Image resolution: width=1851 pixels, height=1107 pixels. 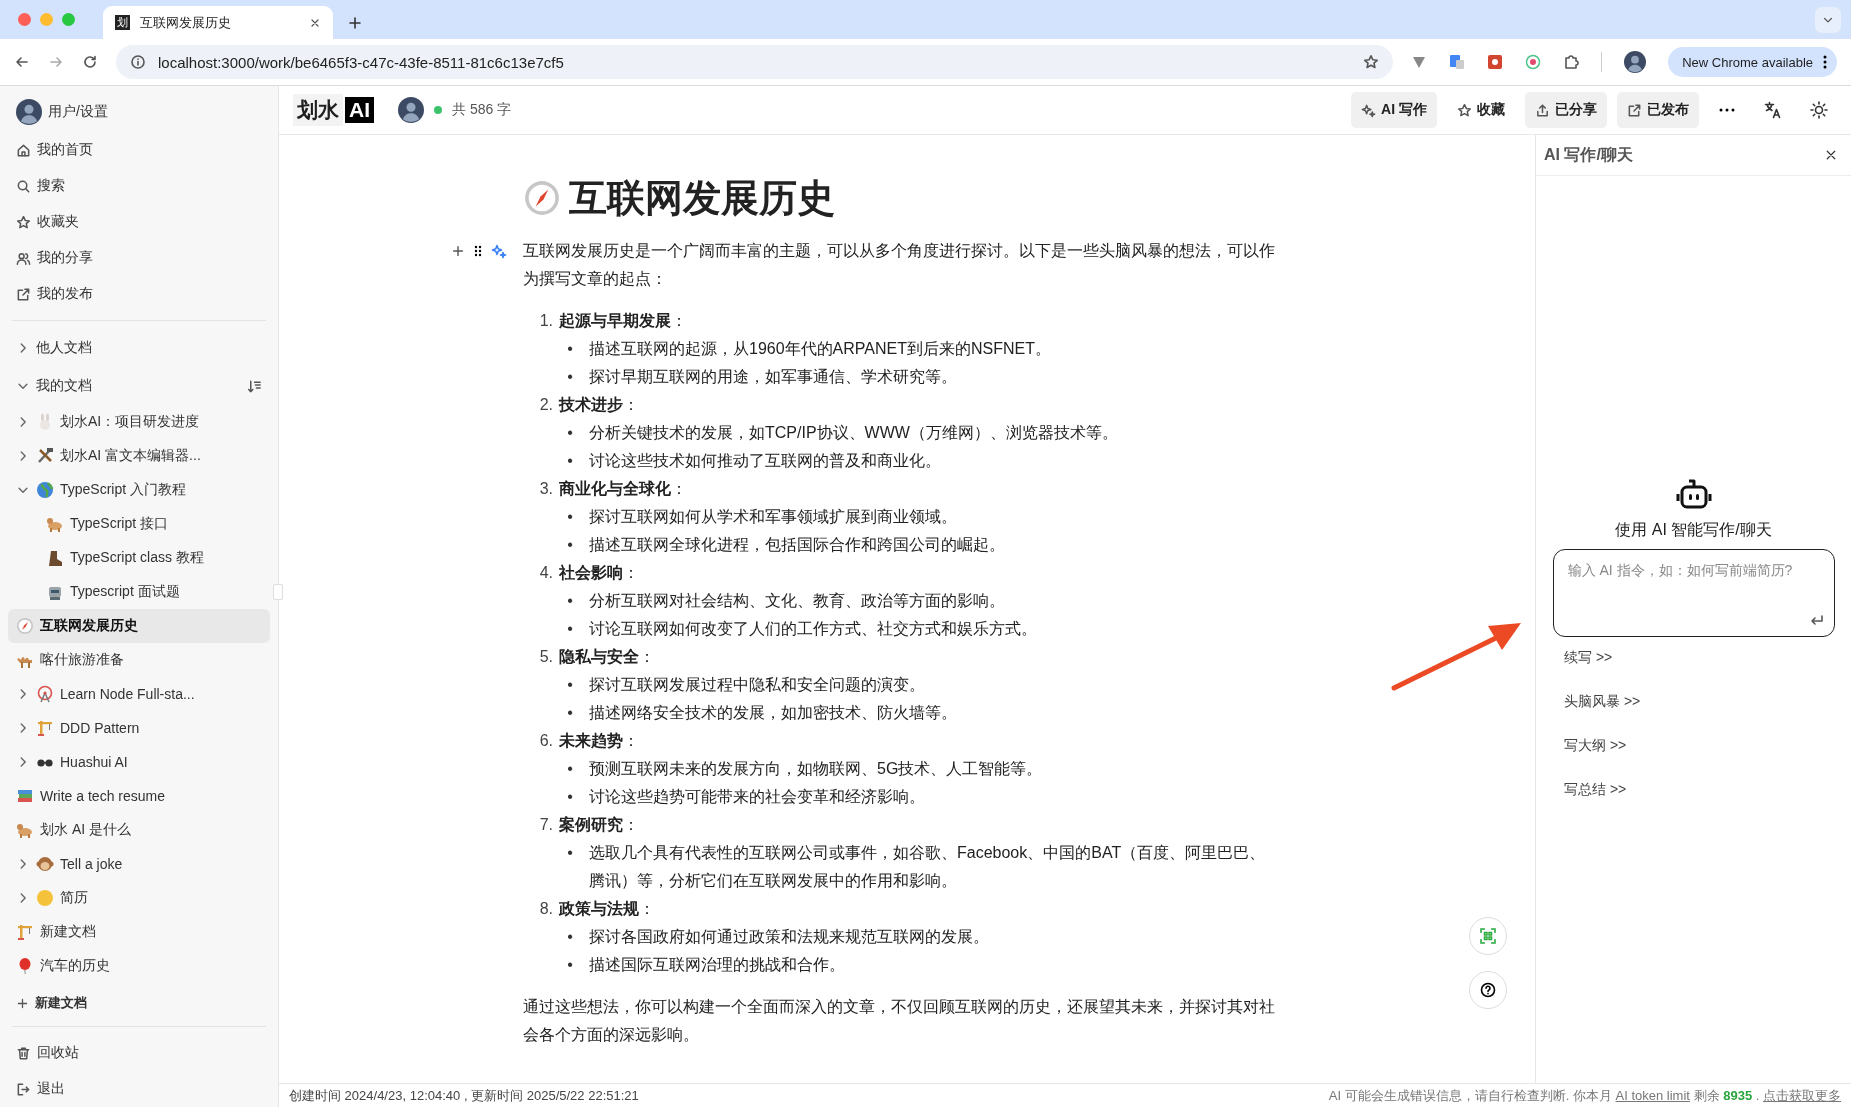 What do you see at coordinates (1488, 990) in the screenshot?
I see `help-button` at bounding box center [1488, 990].